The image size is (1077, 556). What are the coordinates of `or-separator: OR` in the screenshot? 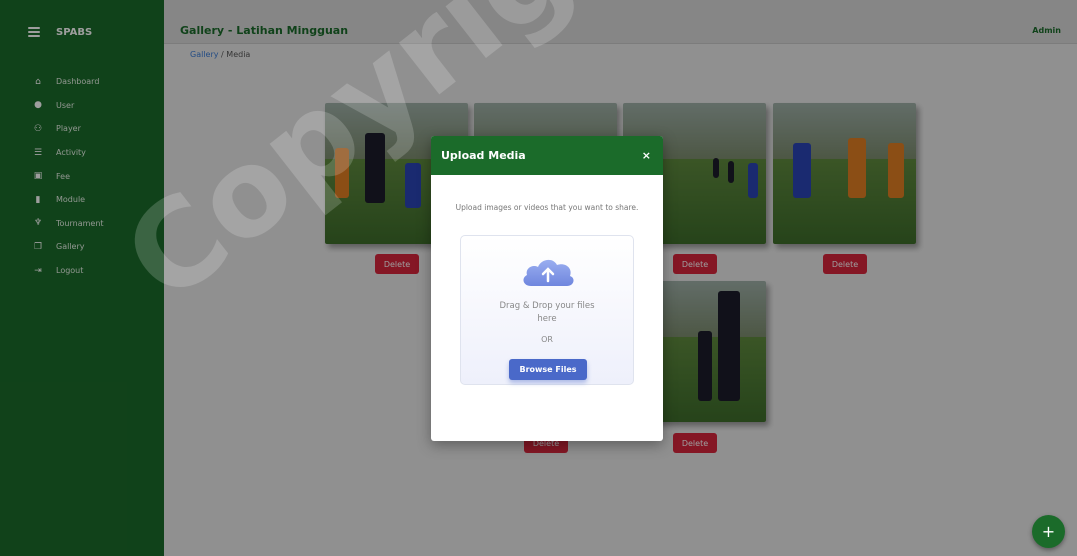 It's located at (547, 339).